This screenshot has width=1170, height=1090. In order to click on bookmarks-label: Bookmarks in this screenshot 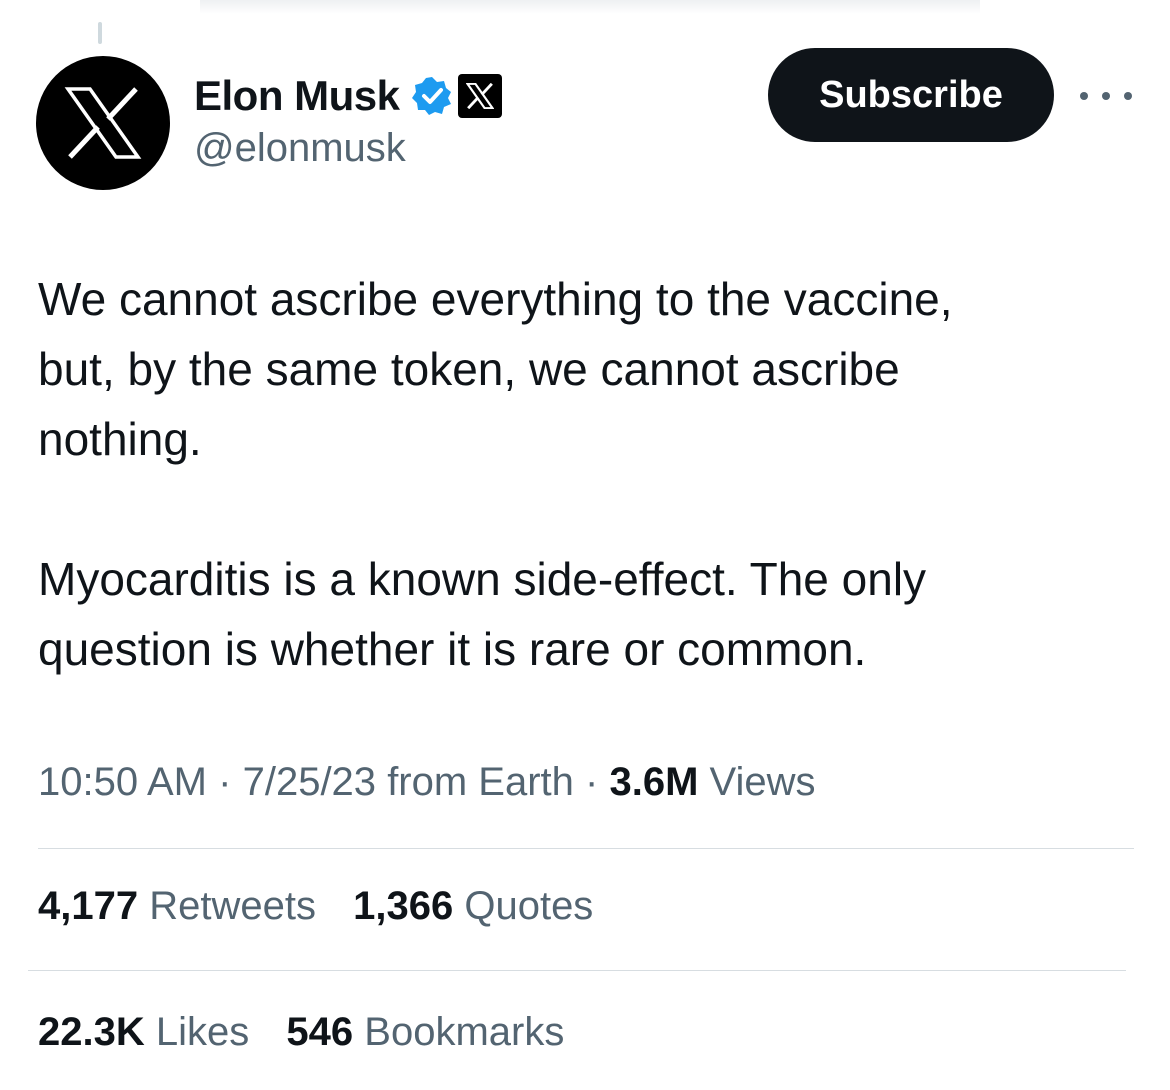, I will do `click(464, 1032)`.